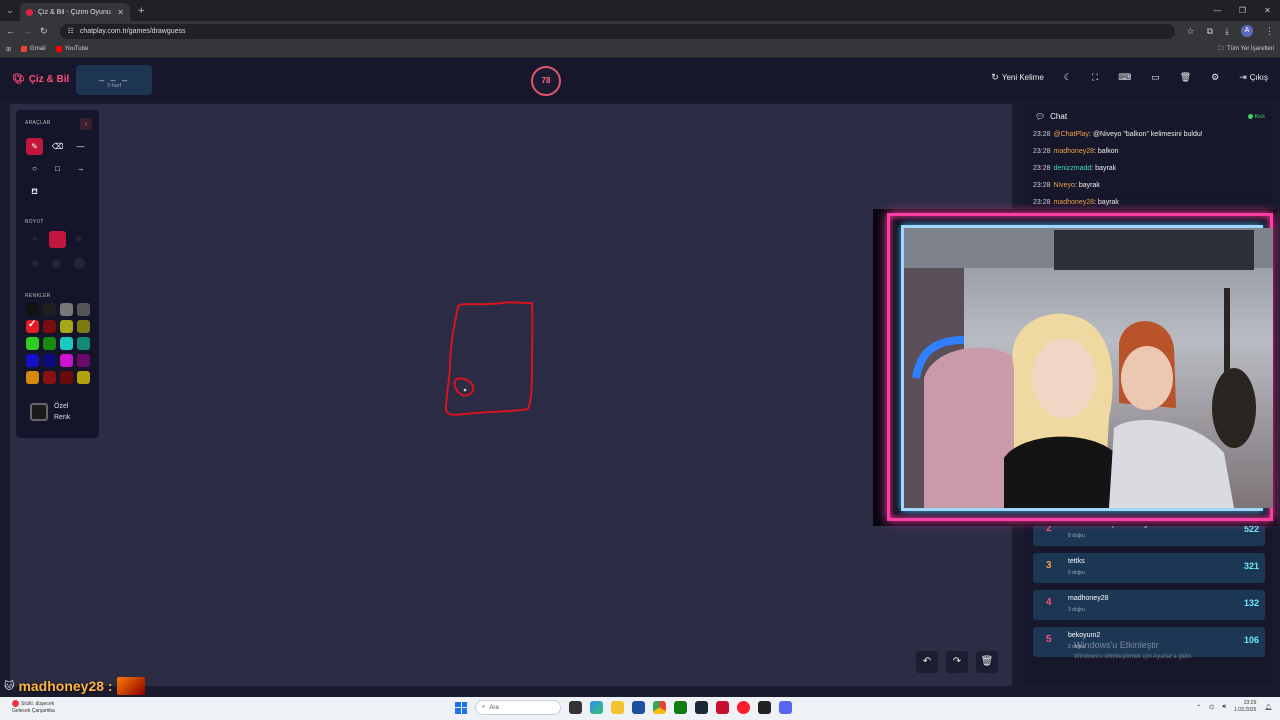  Describe the element at coordinates (1073, 168) in the screenshot. I see `chat-username: denizzmadd` at that location.